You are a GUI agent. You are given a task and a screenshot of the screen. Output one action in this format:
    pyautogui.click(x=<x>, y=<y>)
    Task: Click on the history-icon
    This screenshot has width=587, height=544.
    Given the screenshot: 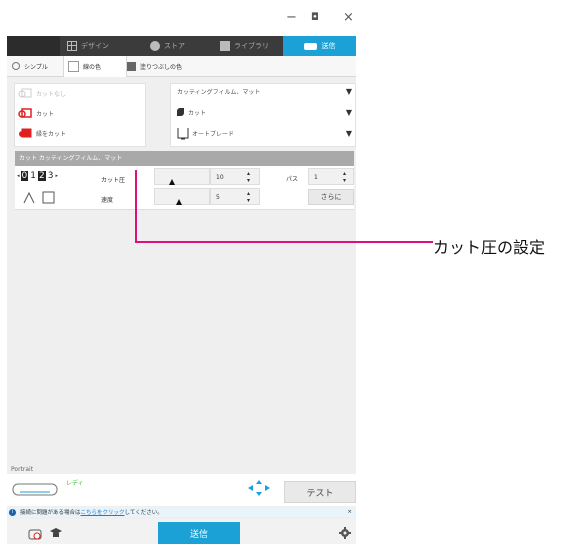 What is the action you would take?
    pyautogui.click(x=35, y=533)
    